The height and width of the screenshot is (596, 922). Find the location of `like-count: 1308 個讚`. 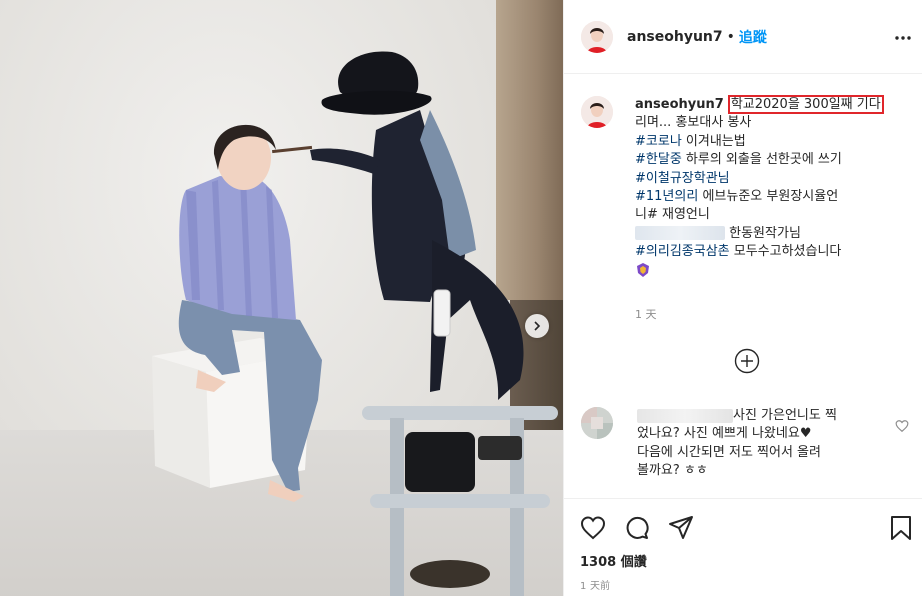

like-count: 1308 個讚 is located at coordinates (613, 560).